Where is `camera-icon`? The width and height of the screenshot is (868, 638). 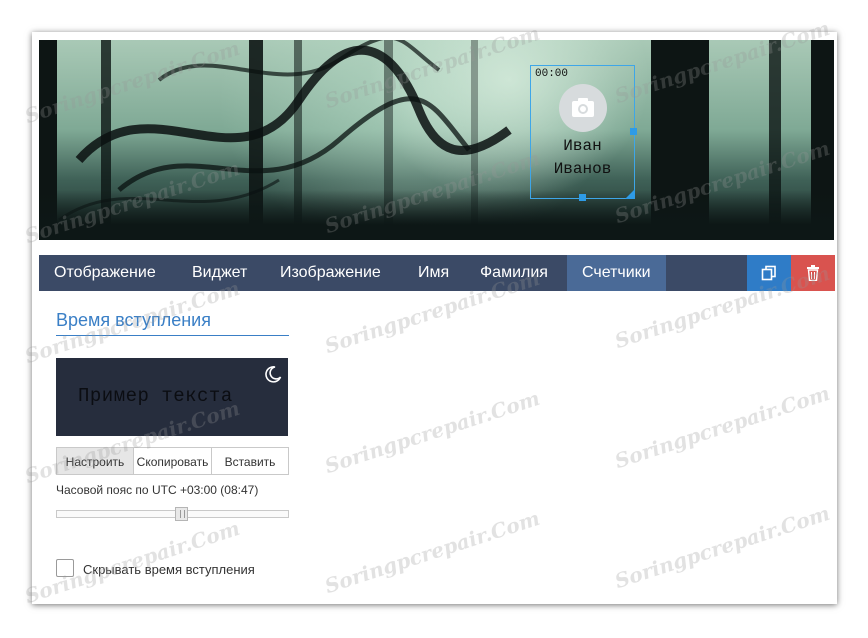
camera-icon is located at coordinates (583, 107).